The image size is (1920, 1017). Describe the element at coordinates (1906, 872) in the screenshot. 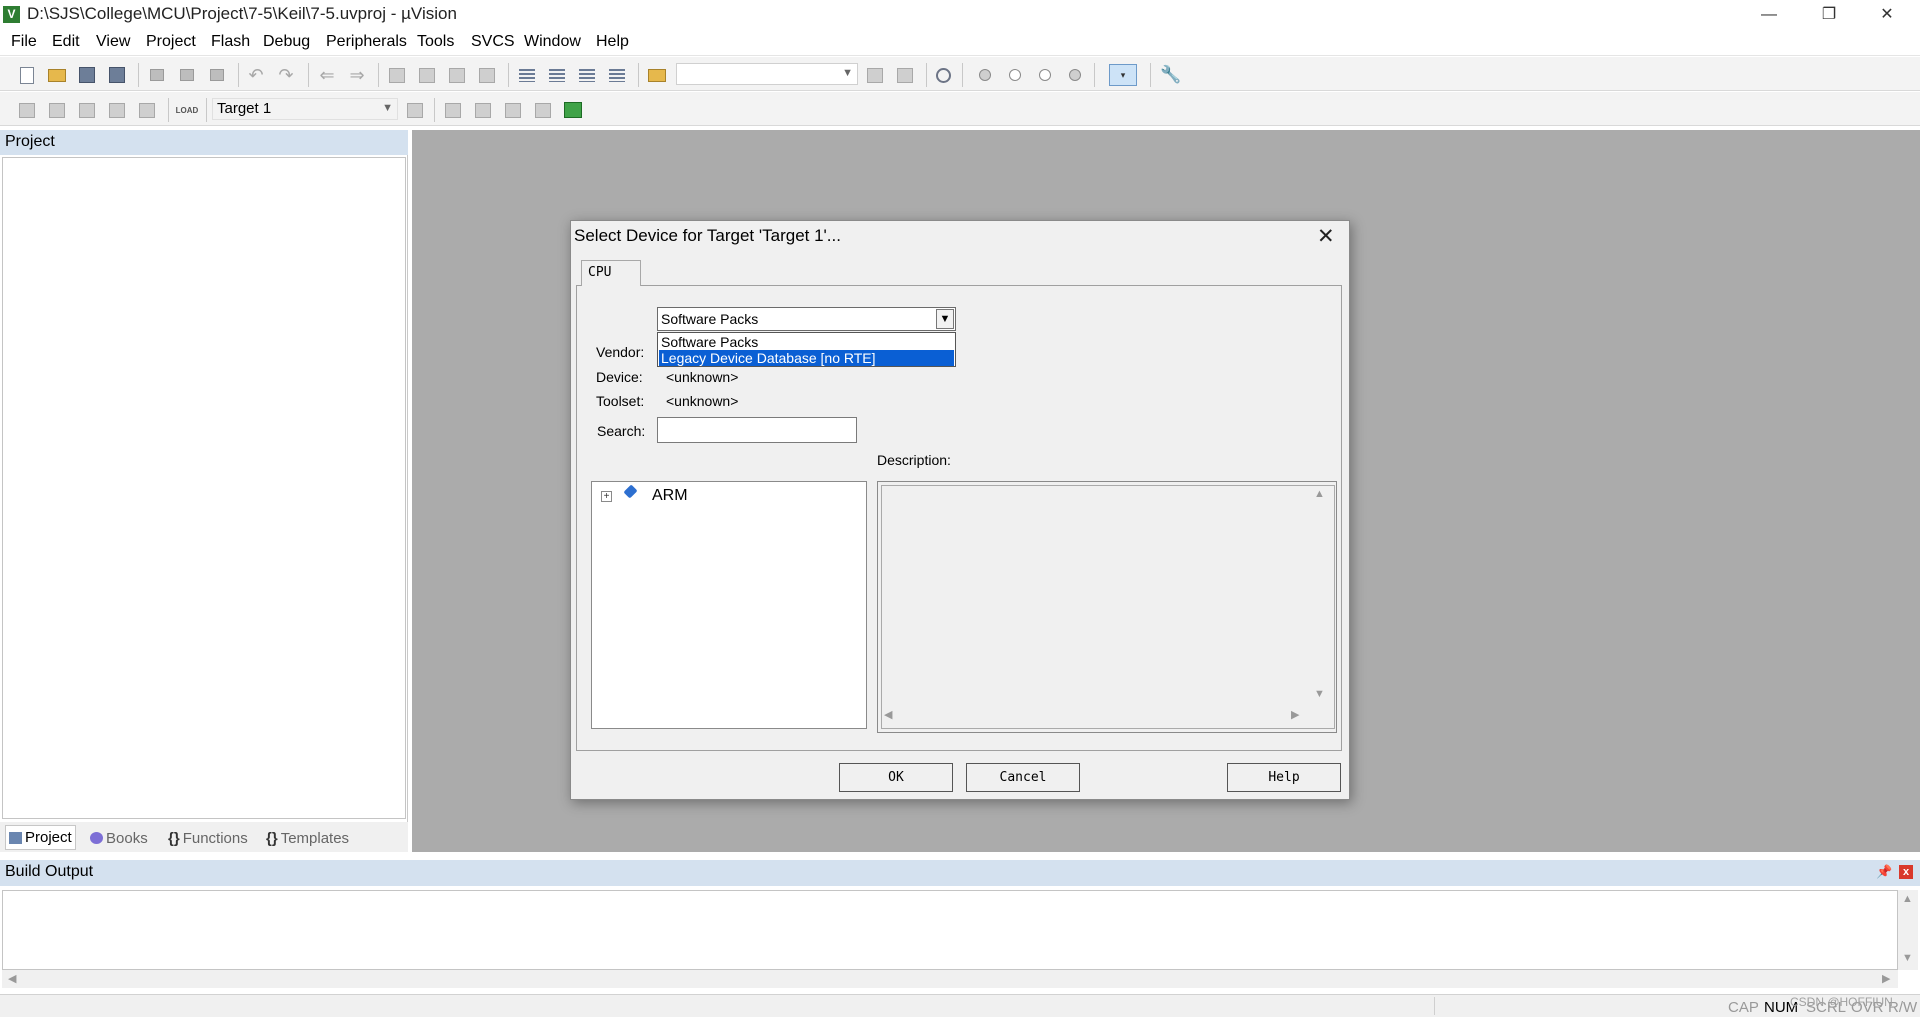

I see `build-close-icon: x` at that location.